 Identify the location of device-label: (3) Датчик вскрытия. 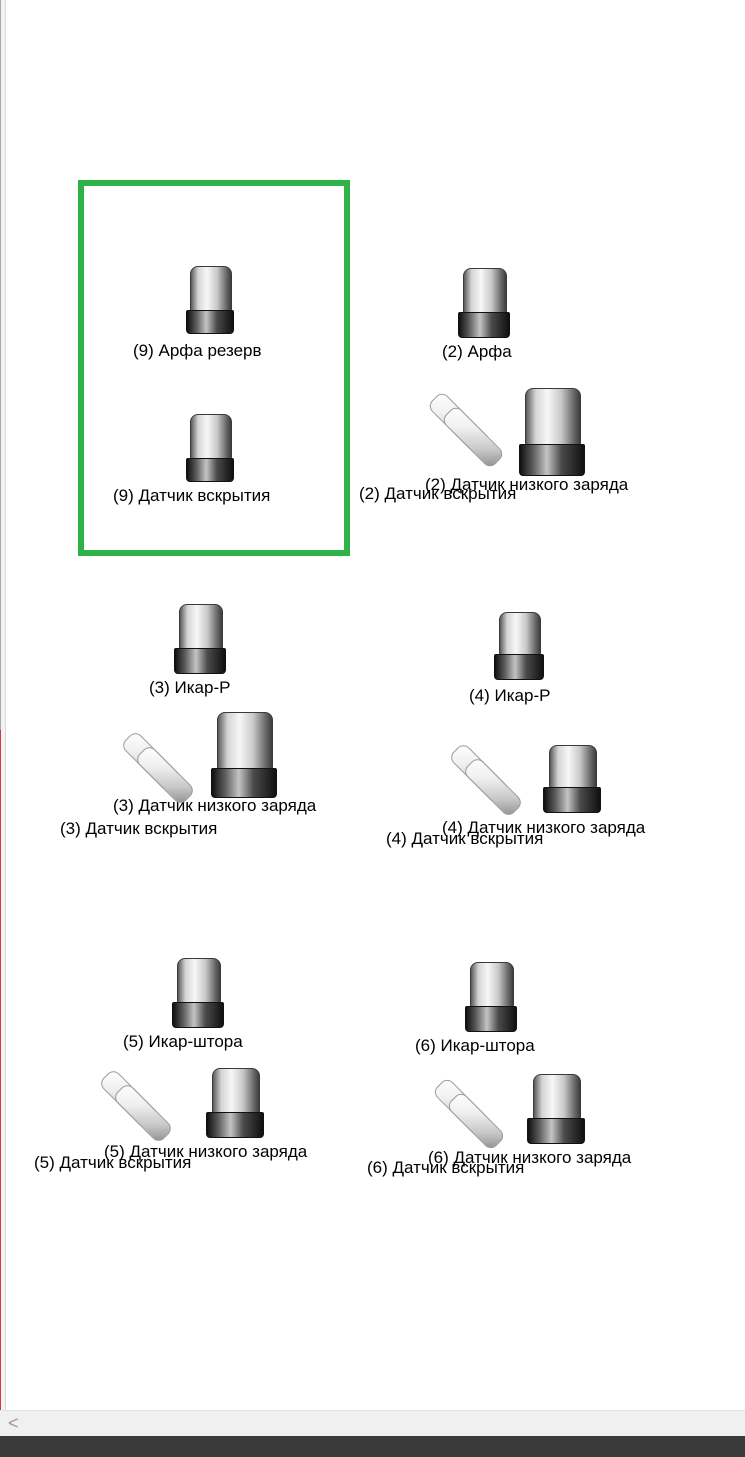
(139, 828).